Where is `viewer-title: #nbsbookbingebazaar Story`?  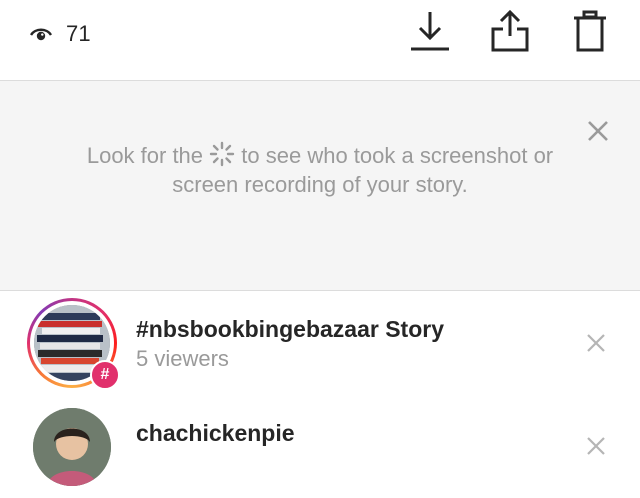
viewer-title: #nbsbookbingebazaar Story is located at coordinates (290, 329).